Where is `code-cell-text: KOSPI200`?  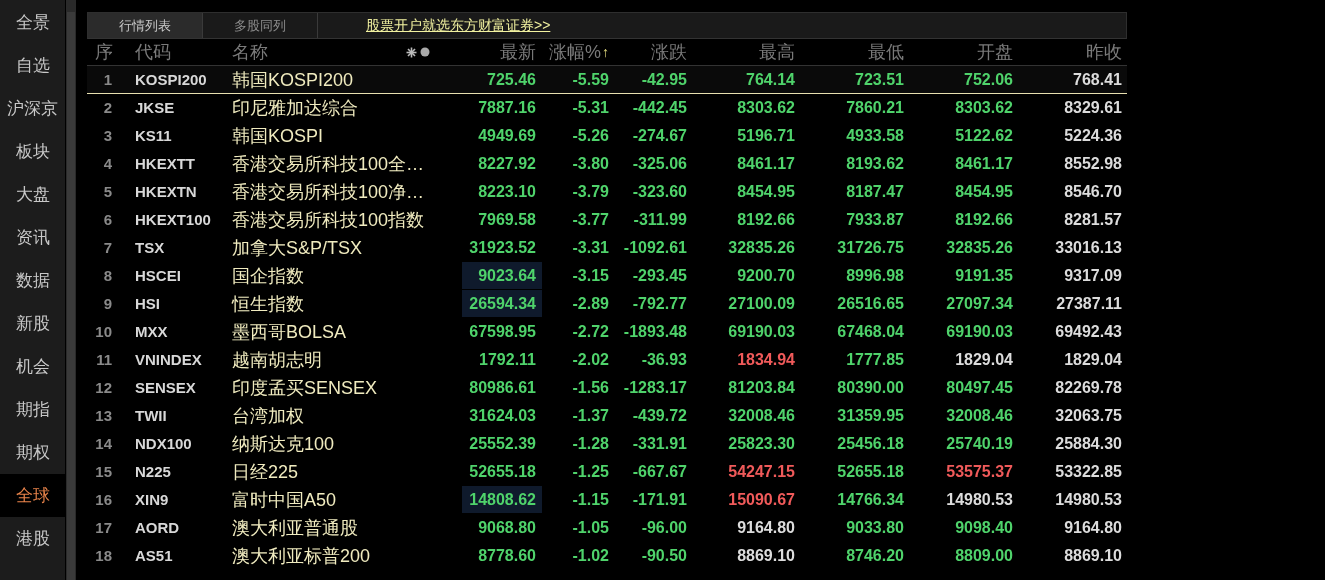
code-cell-text: KOSPI200 is located at coordinates (171, 79).